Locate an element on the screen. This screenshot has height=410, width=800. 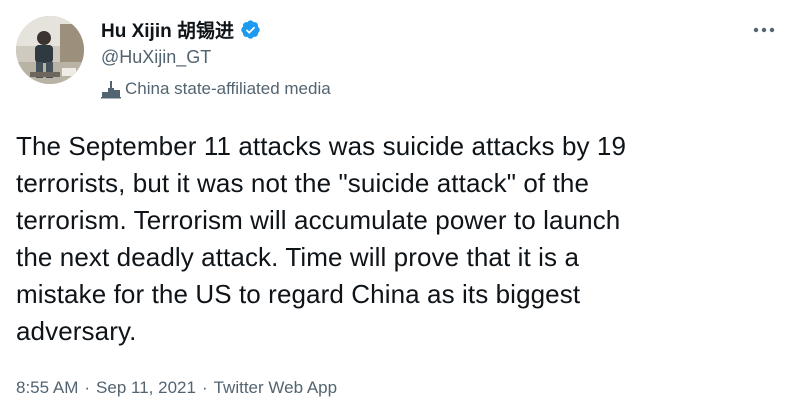
state-media-label: China state-affiliated media is located at coordinates (216, 89).